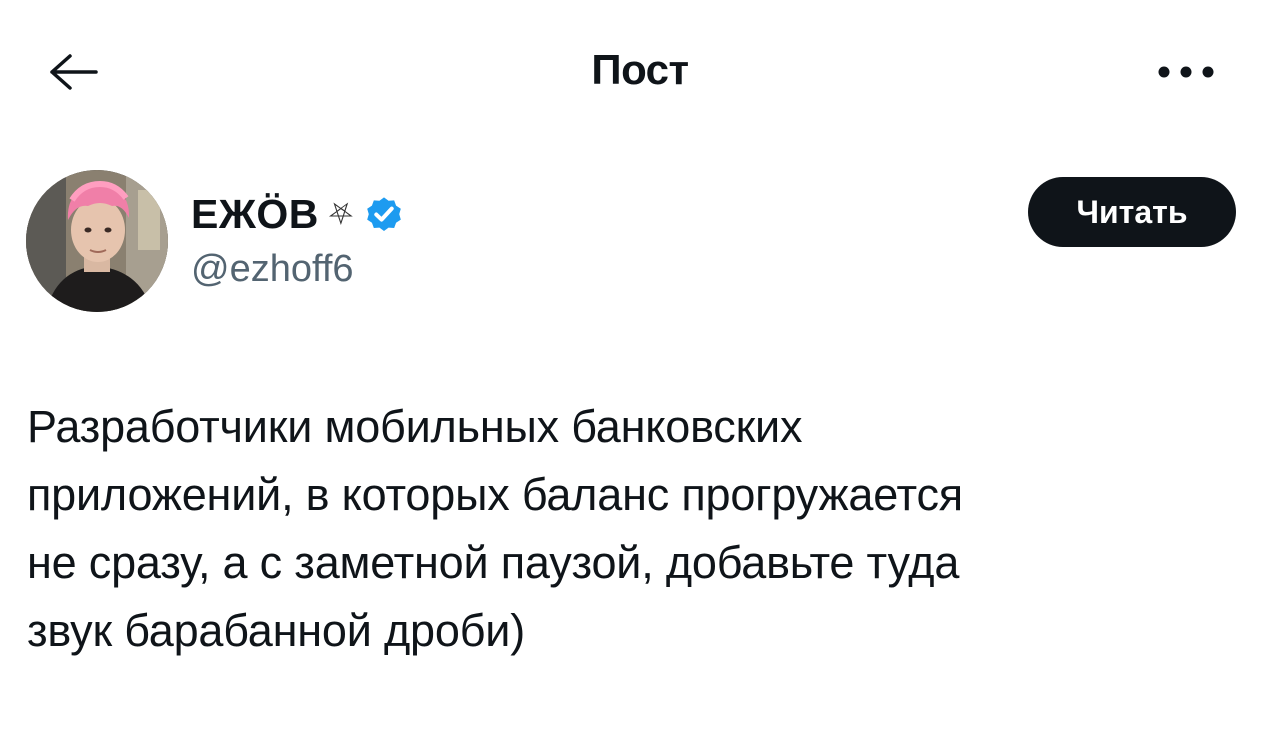 Image resolution: width=1280 pixels, height=737 pixels. I want to click on more-options-button, so click(1186, 72).